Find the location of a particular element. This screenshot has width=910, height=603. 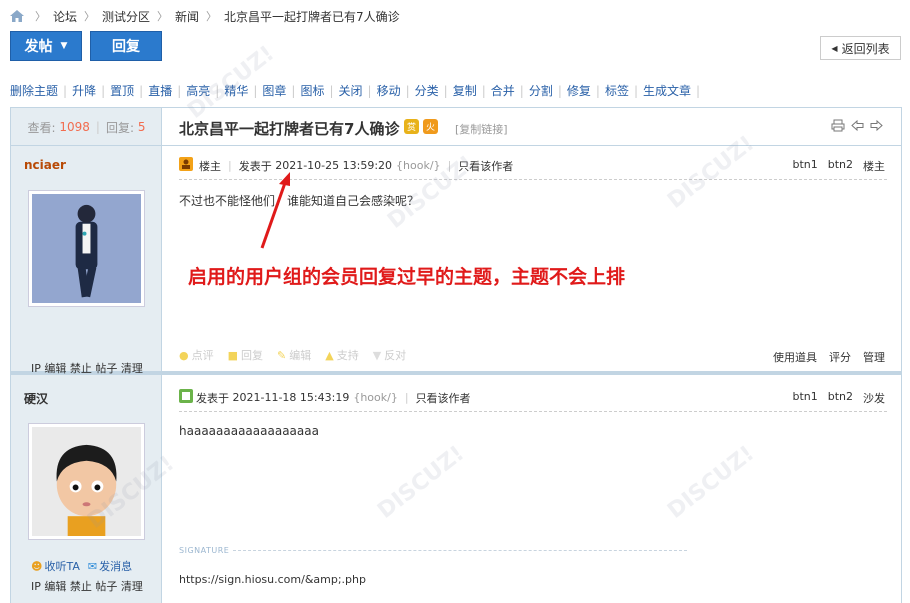

thumb-up-icon: ▲ is located at coordinates (329, 355).